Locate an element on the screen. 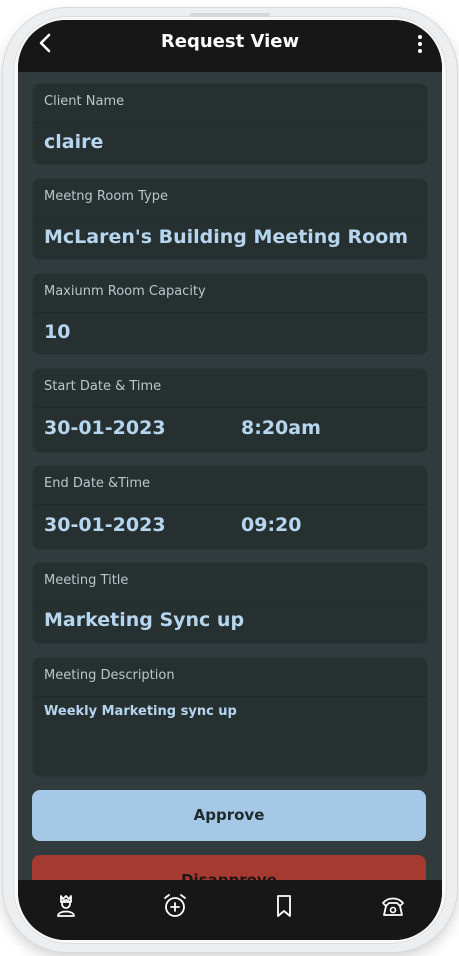  alarm-add-icon is located at coordinates (175, 905).